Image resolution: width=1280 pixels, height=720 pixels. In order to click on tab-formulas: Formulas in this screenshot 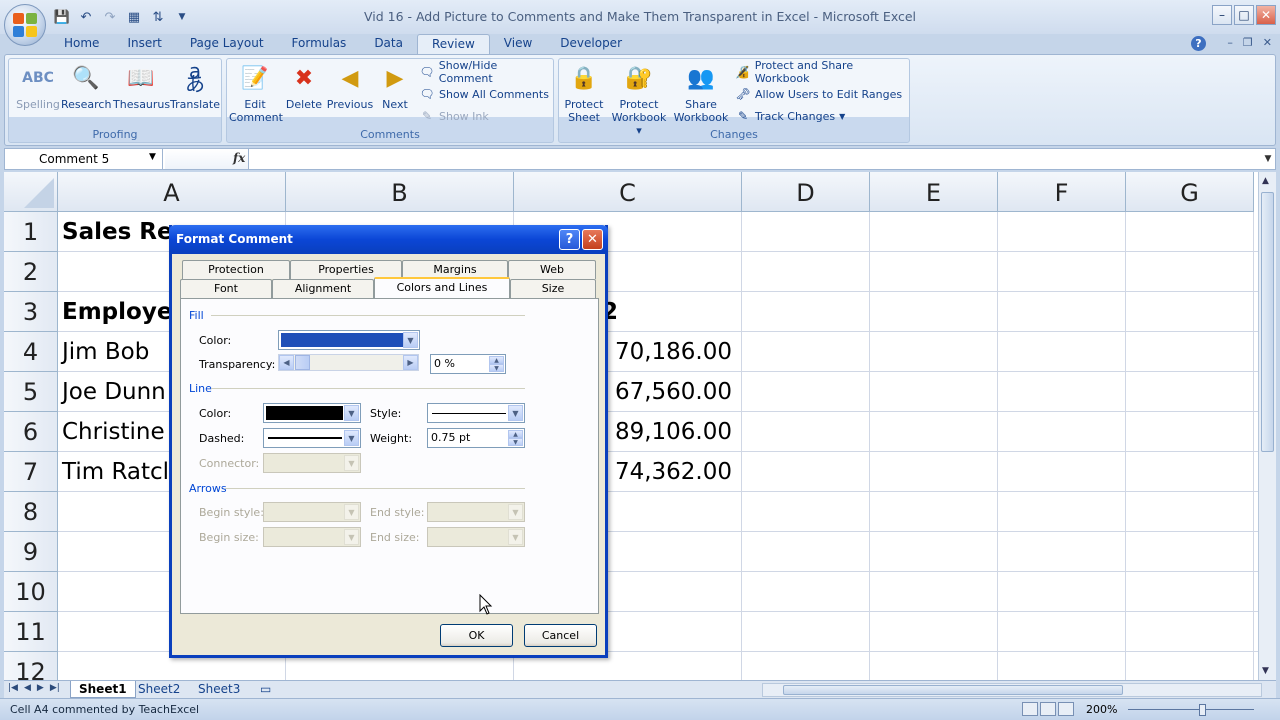, I will do `click(319, 44)`.